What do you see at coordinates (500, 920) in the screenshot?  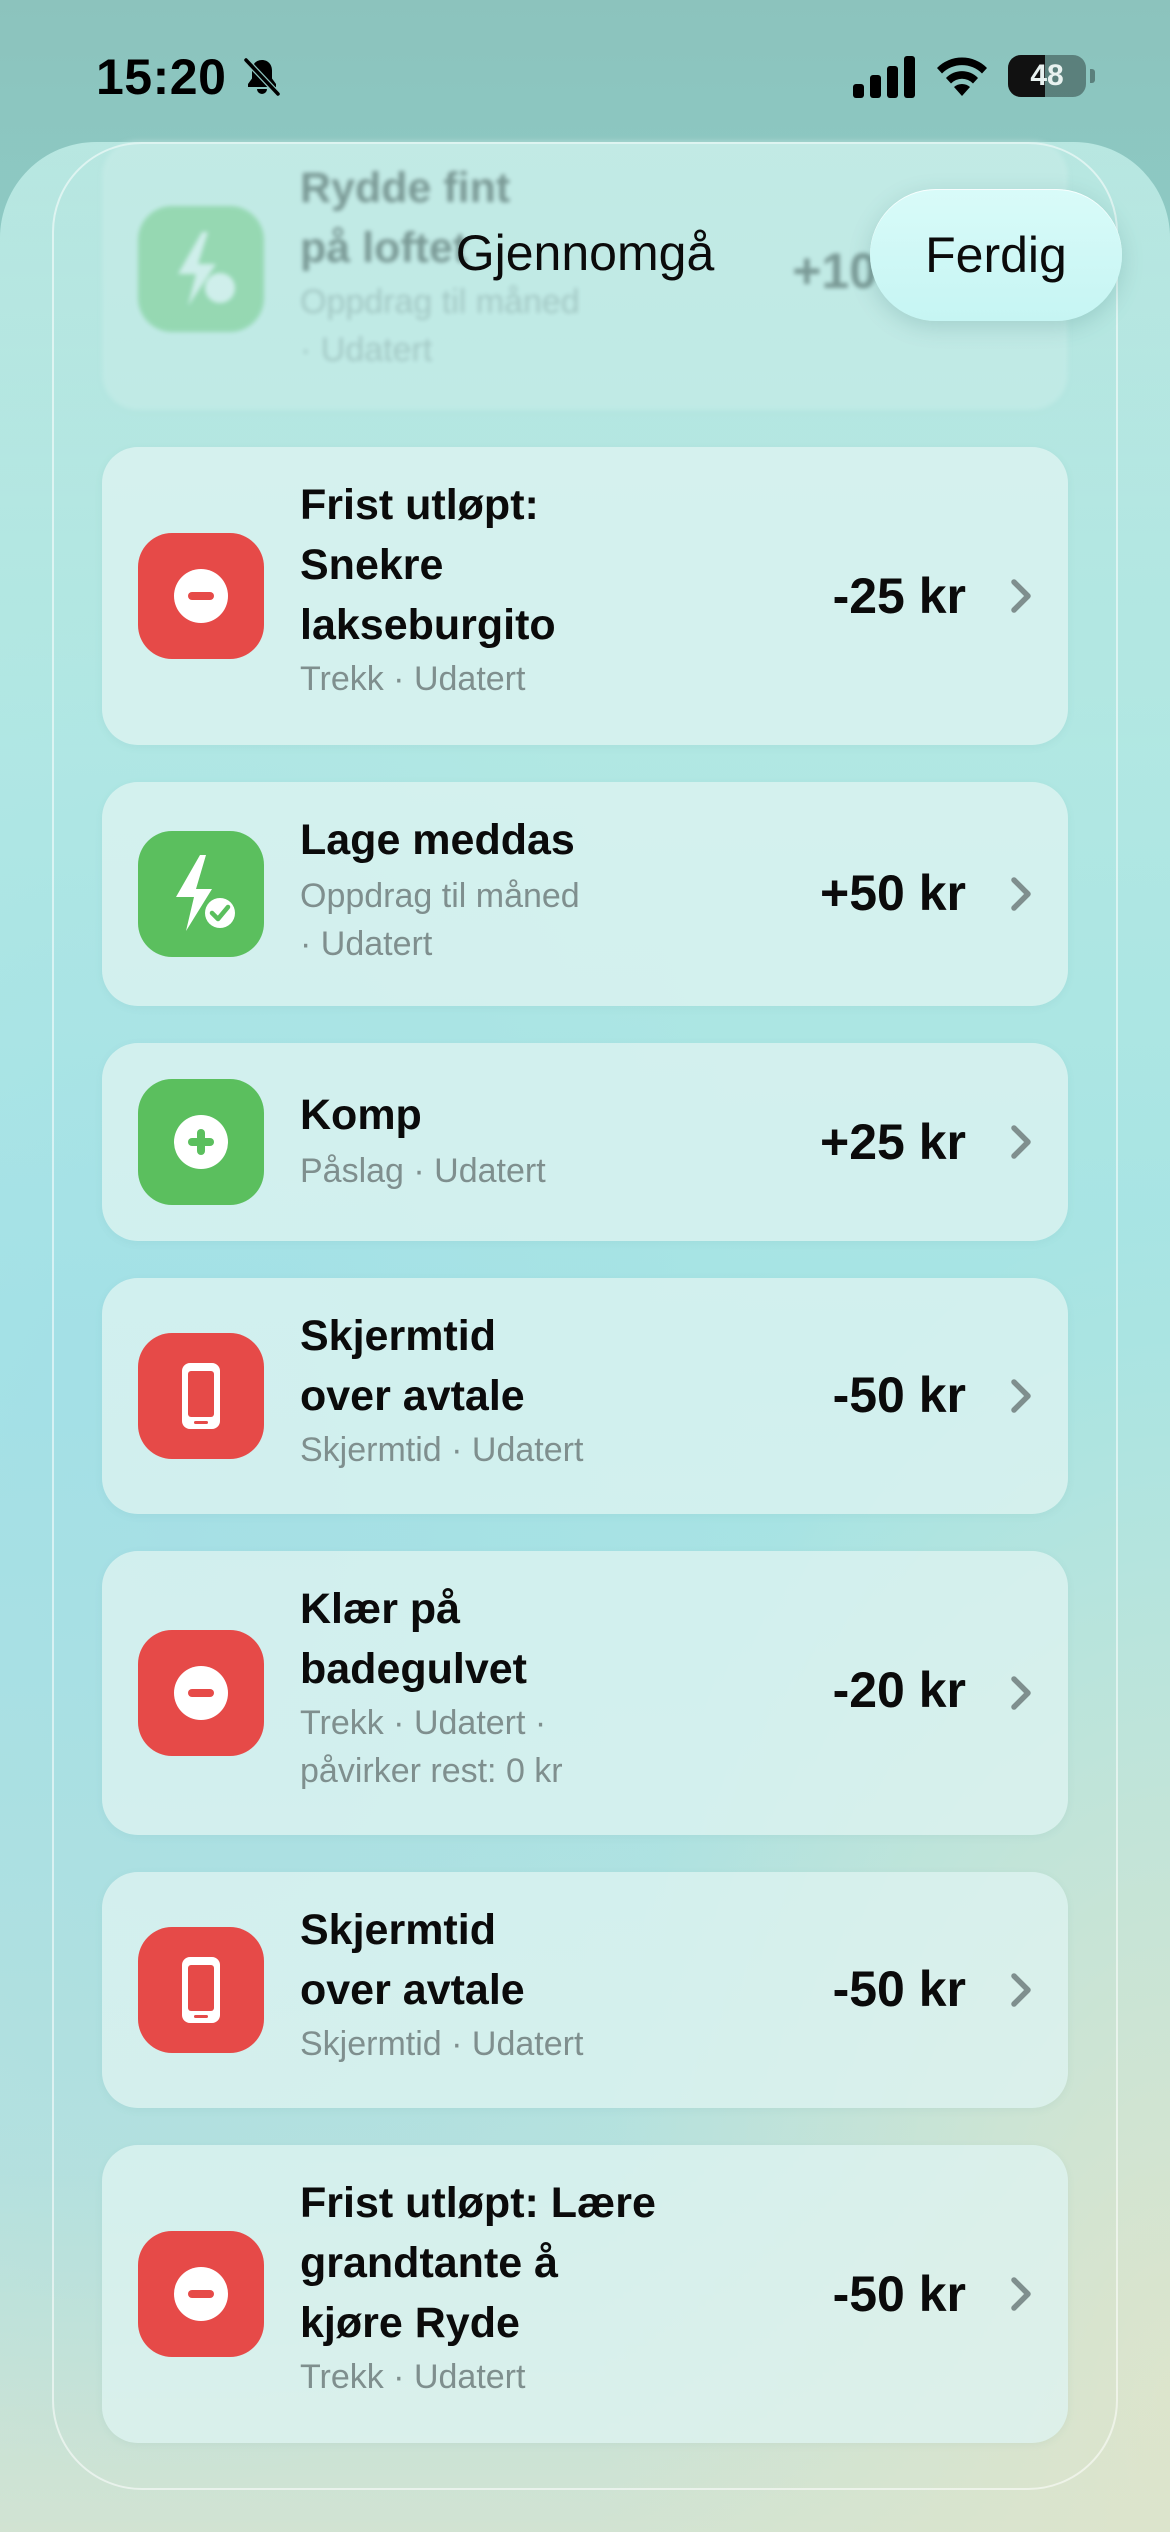 I see `item-subtitle: Oppdrag til måned · Udatert` at bounding box center [500, 920].